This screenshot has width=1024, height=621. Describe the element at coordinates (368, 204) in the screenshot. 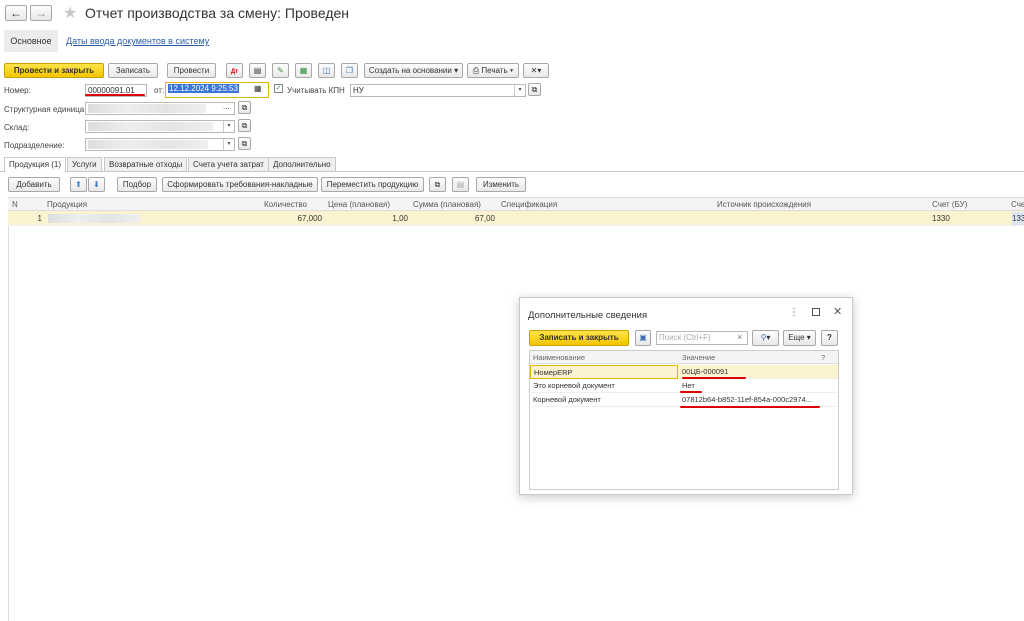

I see `col-price: Цена (плановая)` at that location.